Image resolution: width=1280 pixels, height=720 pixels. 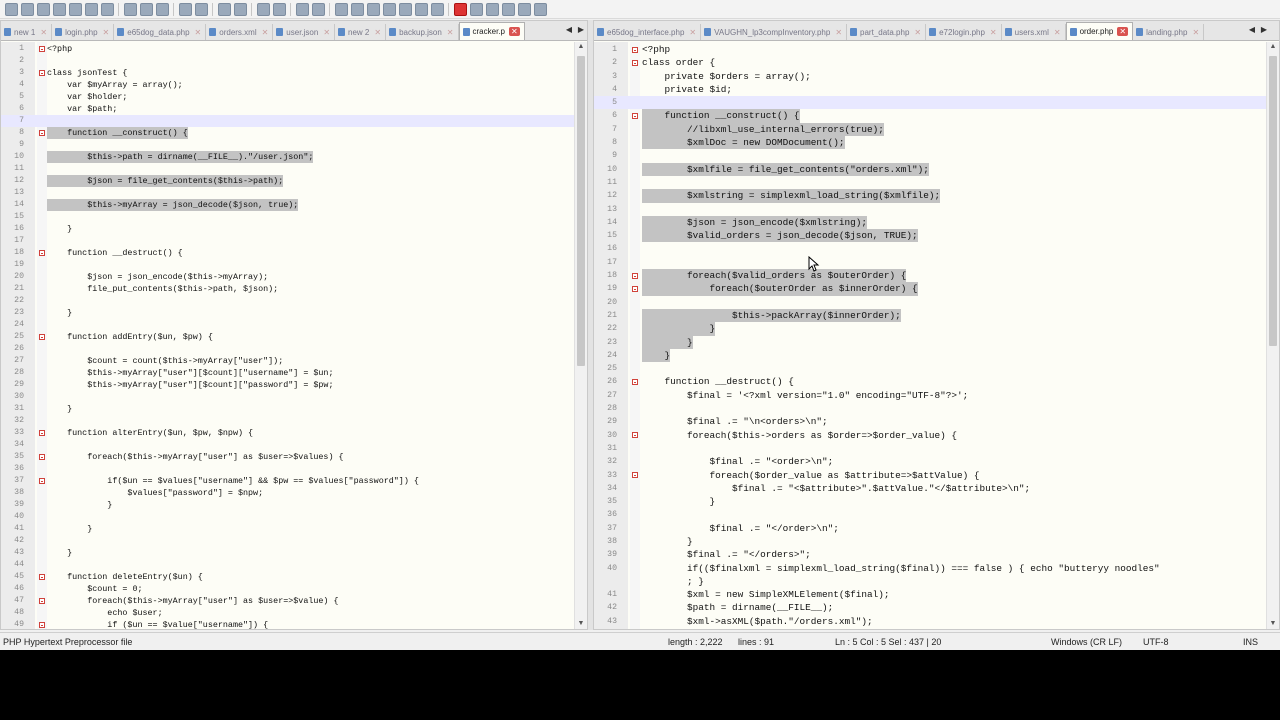 What do you see at coordinates (930, 368) in the screenshot?
I see `code-line: 25` at bounding box center [930, 368].